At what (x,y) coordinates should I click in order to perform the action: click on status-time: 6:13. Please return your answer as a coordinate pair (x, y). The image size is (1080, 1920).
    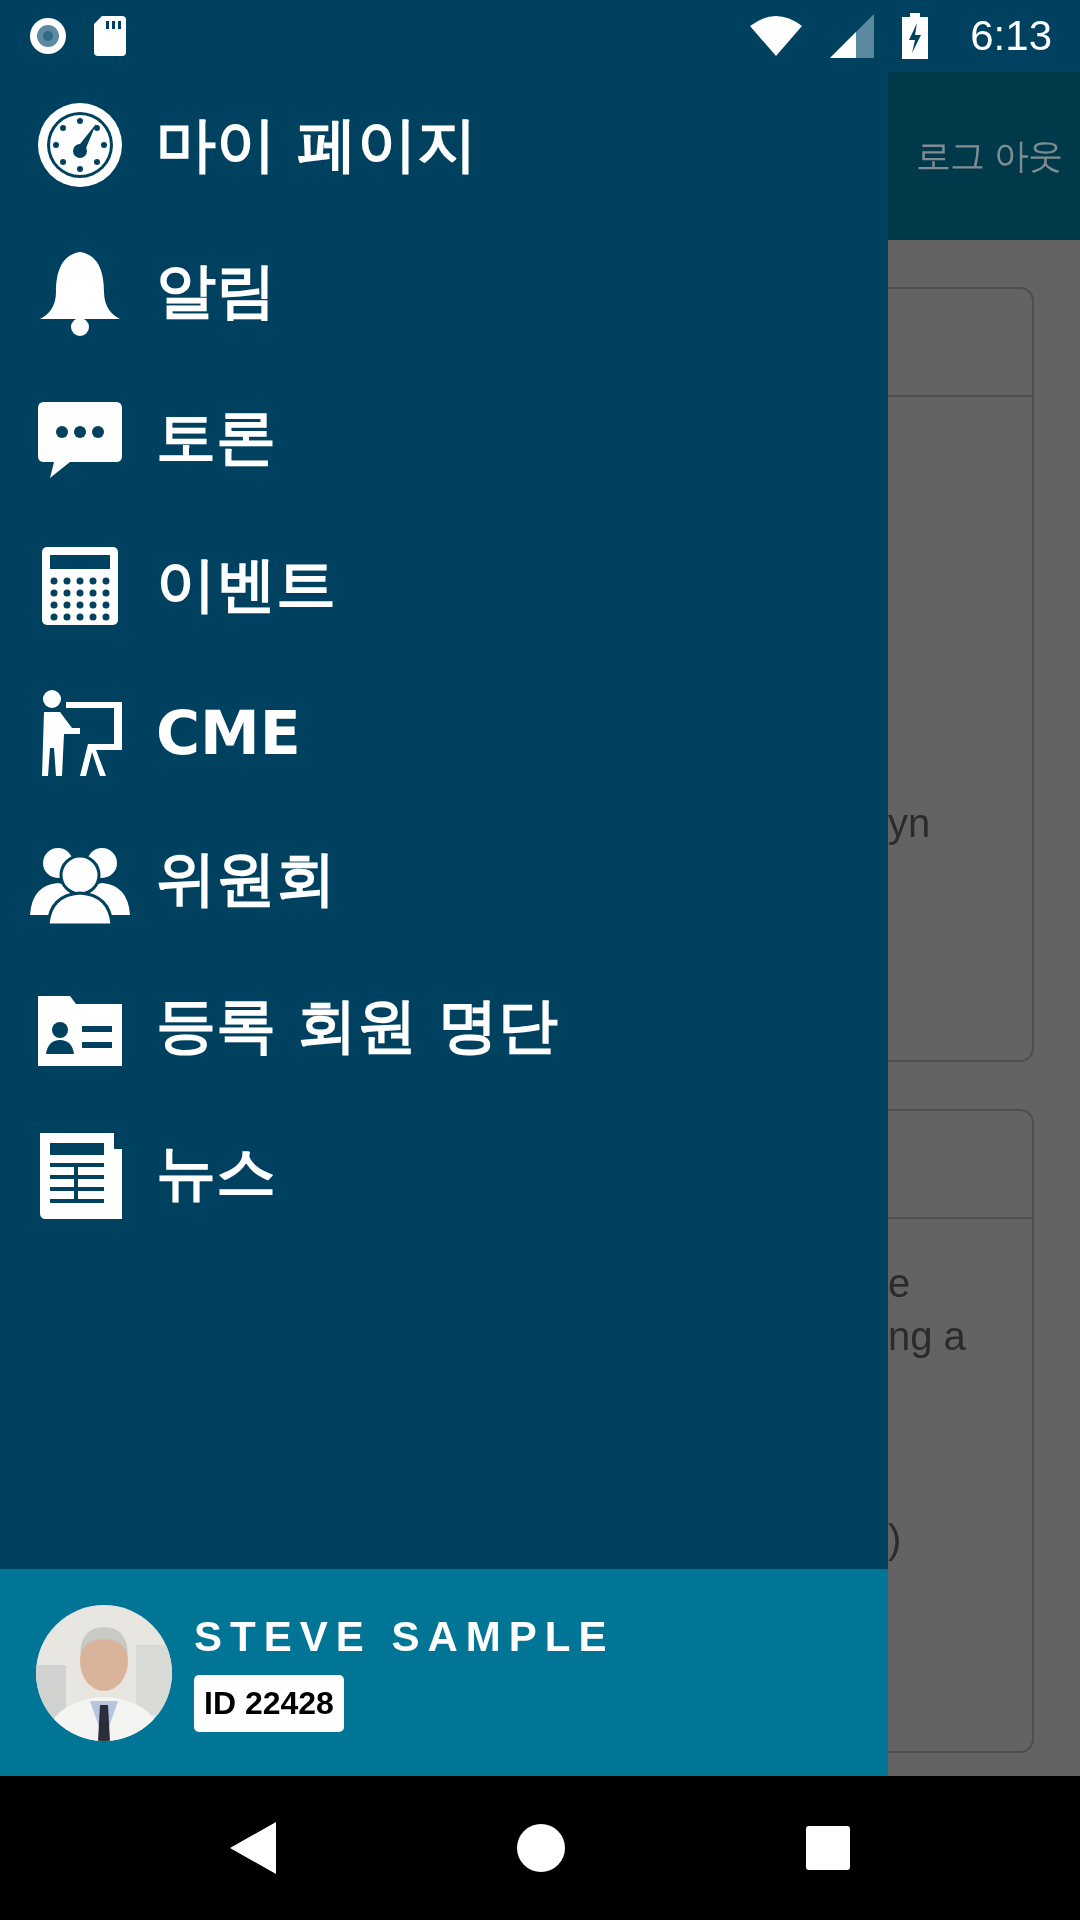
    Looking at the image, I should click on (1011, 36).